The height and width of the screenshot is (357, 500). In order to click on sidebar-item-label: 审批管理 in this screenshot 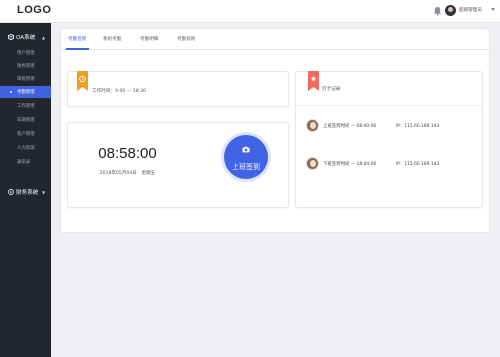, I will do `click(26, 79)`.